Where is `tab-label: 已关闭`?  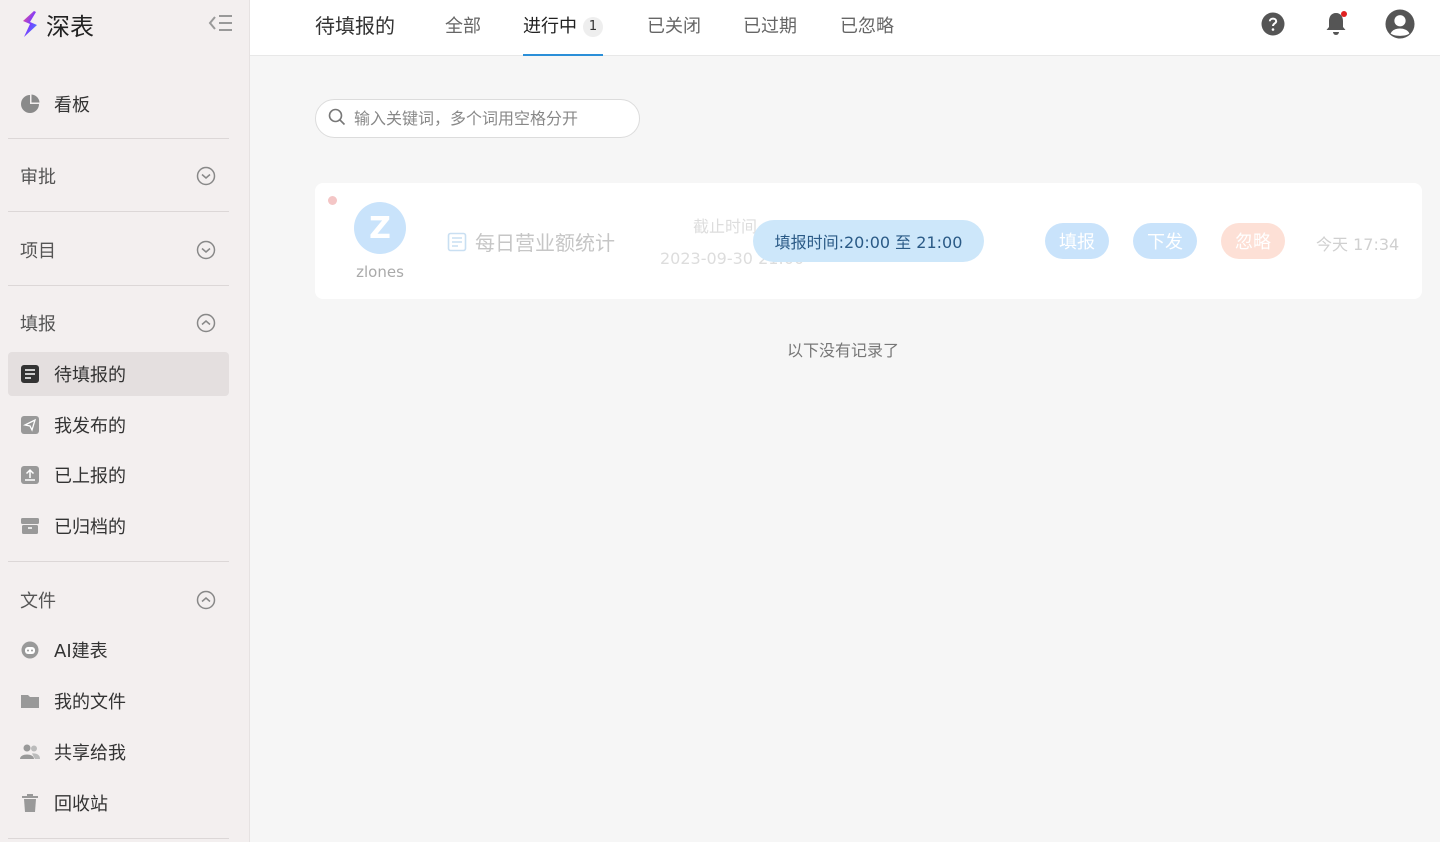 tab-label: 已关闭 is located at coordinates (674, 26).